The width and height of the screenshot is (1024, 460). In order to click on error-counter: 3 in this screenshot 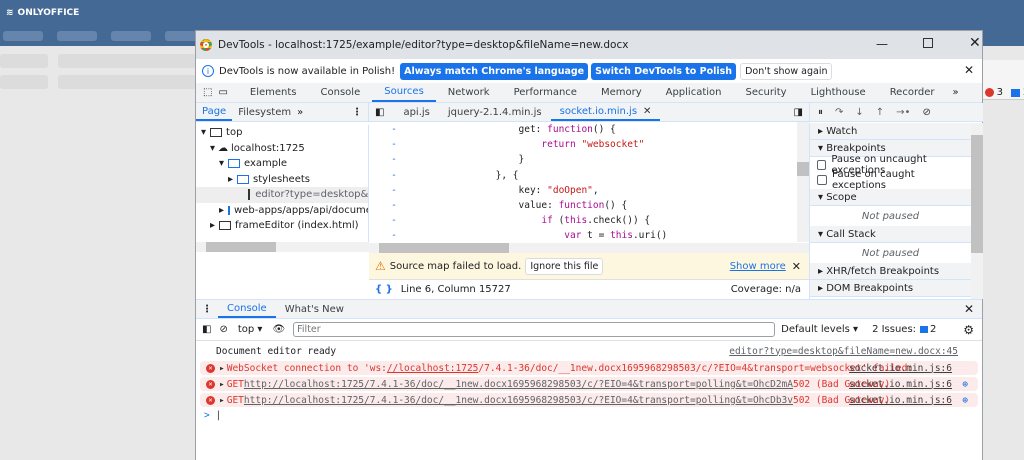, I will do `click(993, 92)`.